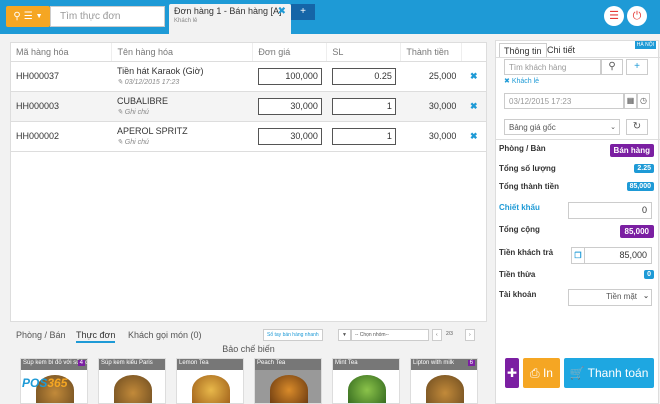 The height and width of the screenshot is (404, 660). I want to click on product-badge: 6, so click(471, 363).